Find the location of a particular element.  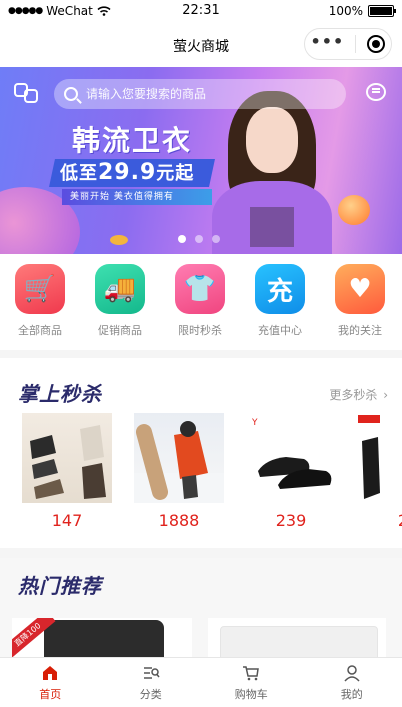

recommend-card: 直降100 is located at coordinates (102, 640).